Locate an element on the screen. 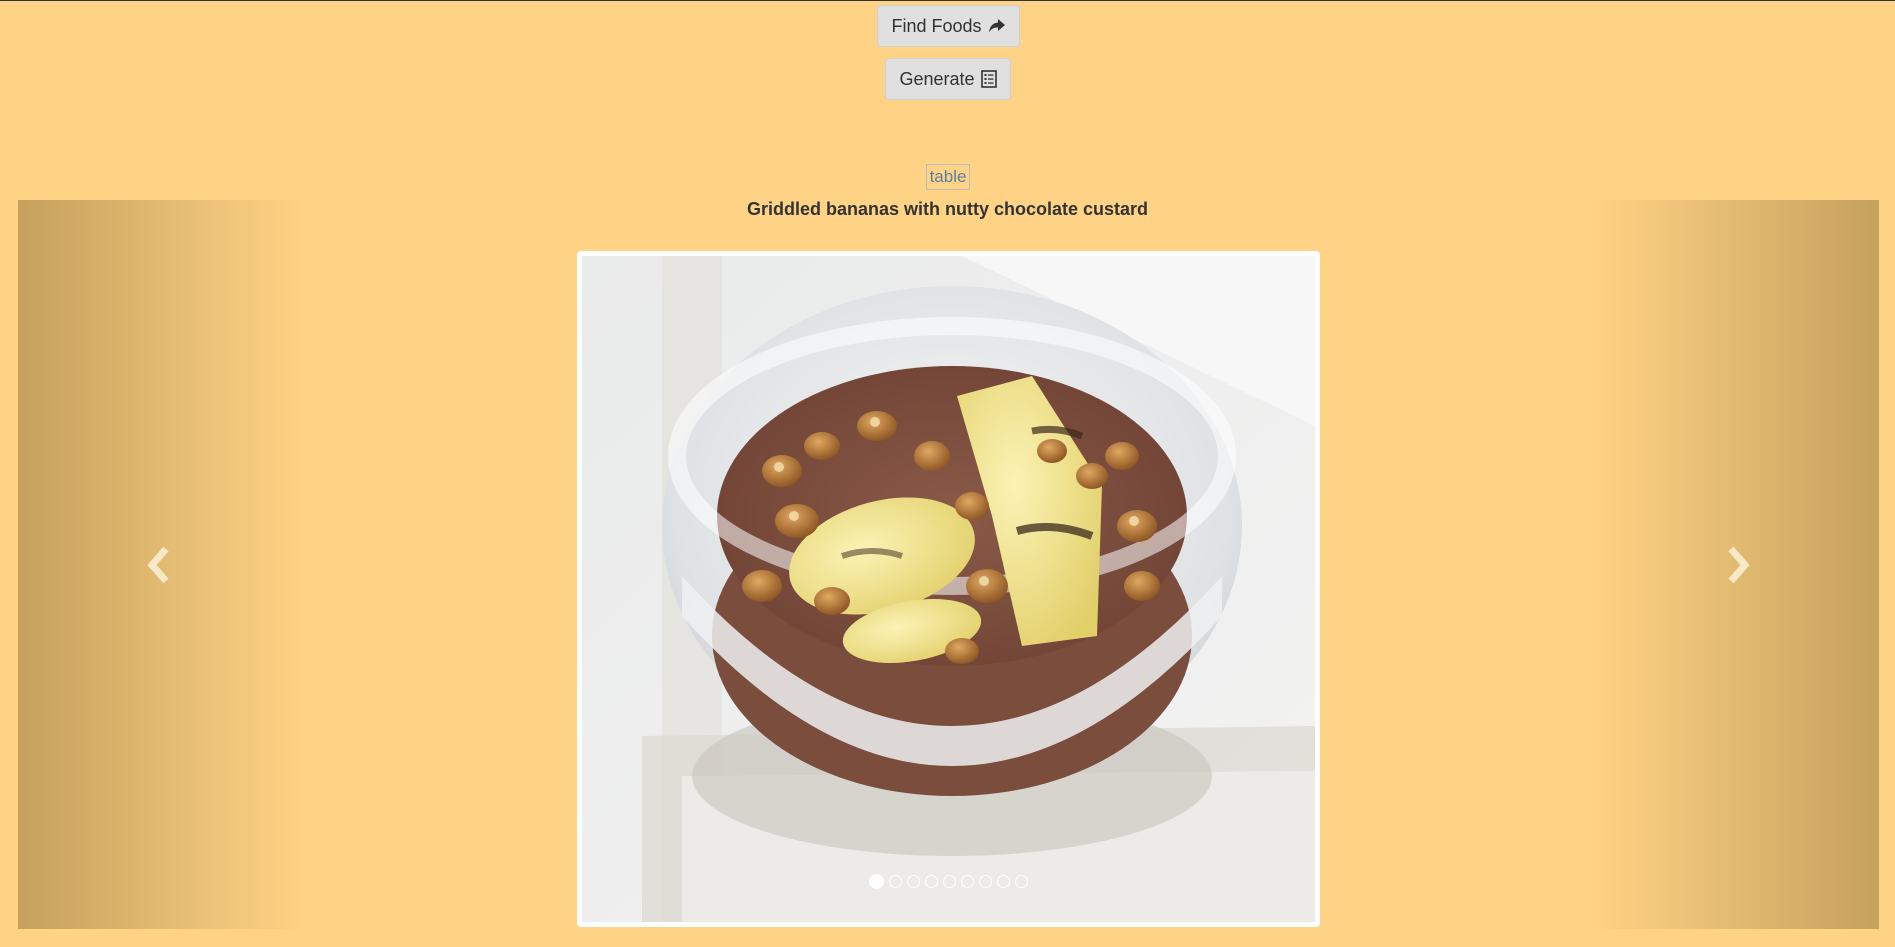 The width and height of the screenshot is (1895, 947). carousel-prev-button is located at coordinates (163, 564).